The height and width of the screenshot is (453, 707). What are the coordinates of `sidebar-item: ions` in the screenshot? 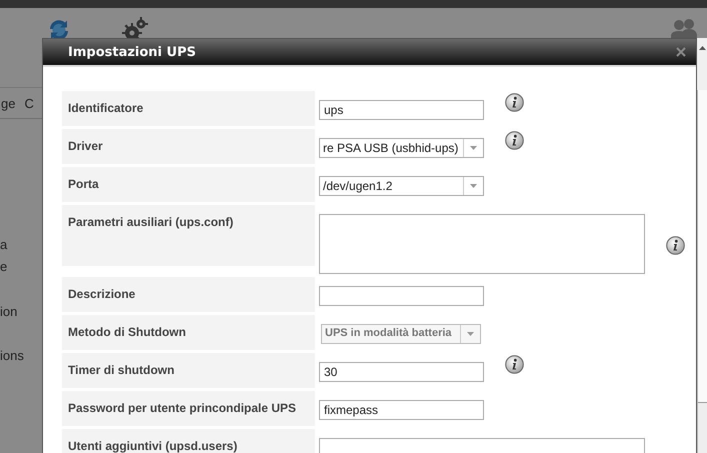 It's located at (20, 359).